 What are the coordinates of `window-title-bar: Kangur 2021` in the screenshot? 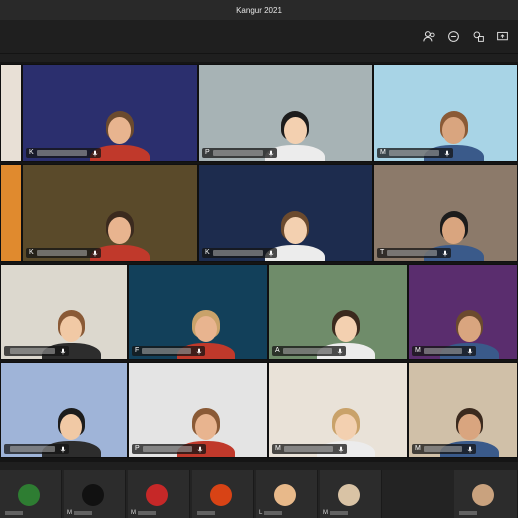 It's located at (259, 10).